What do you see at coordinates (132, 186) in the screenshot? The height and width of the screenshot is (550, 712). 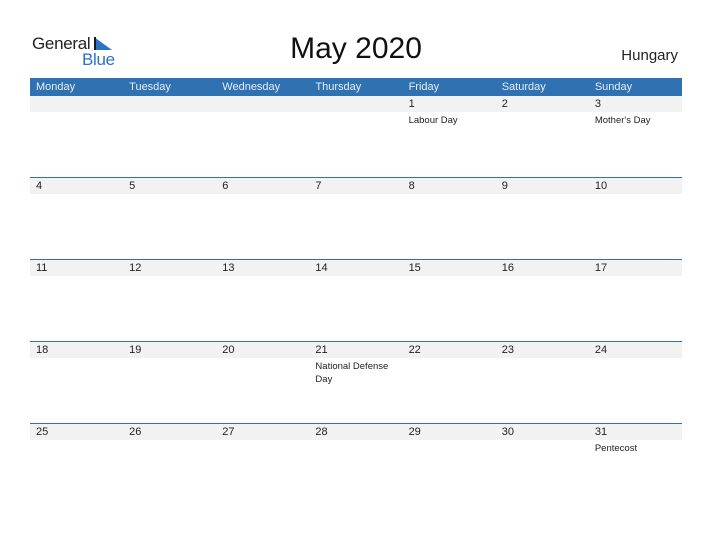 I see `day-number: 5` at bounding box center [132, 186].